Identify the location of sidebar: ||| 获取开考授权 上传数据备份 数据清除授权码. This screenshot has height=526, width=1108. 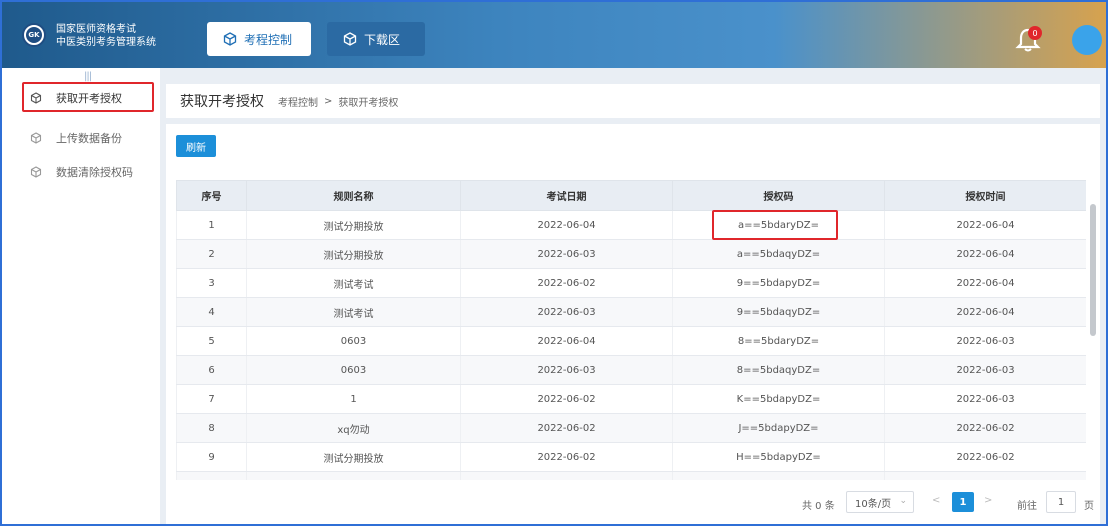
(81, 296).